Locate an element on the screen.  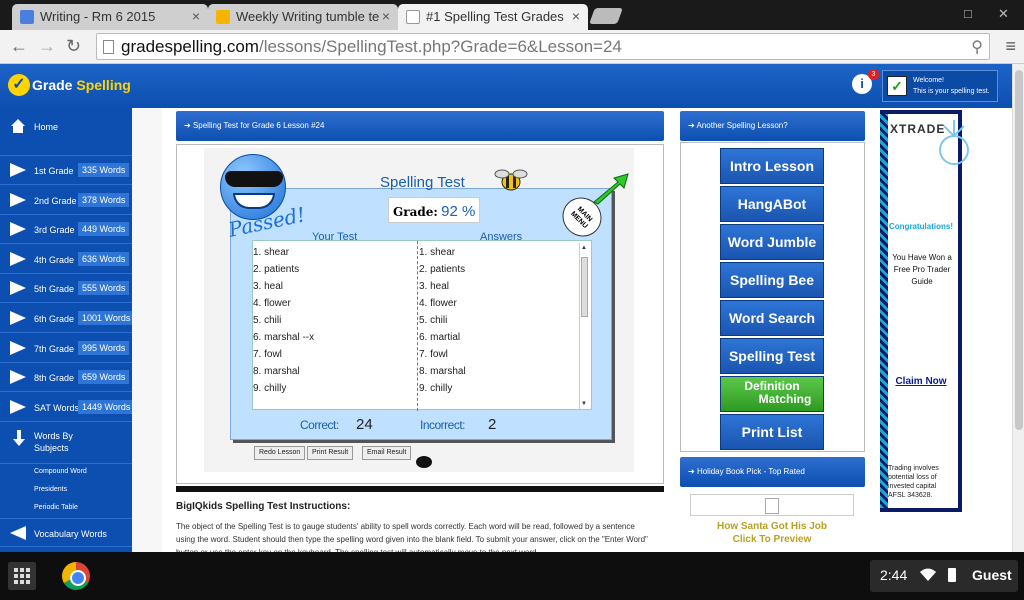
word-search-button: Word Search is located at coordinates (772, 318).